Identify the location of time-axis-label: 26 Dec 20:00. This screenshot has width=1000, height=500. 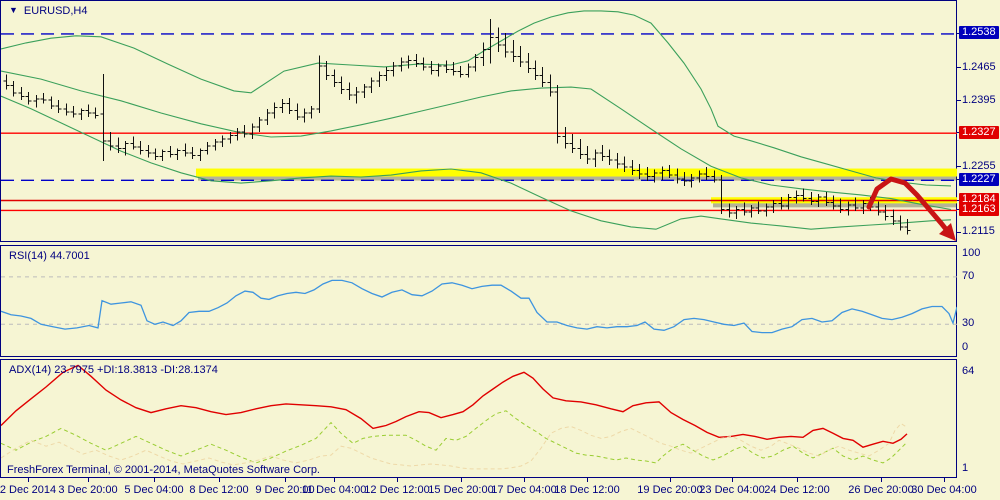
(881, 490).